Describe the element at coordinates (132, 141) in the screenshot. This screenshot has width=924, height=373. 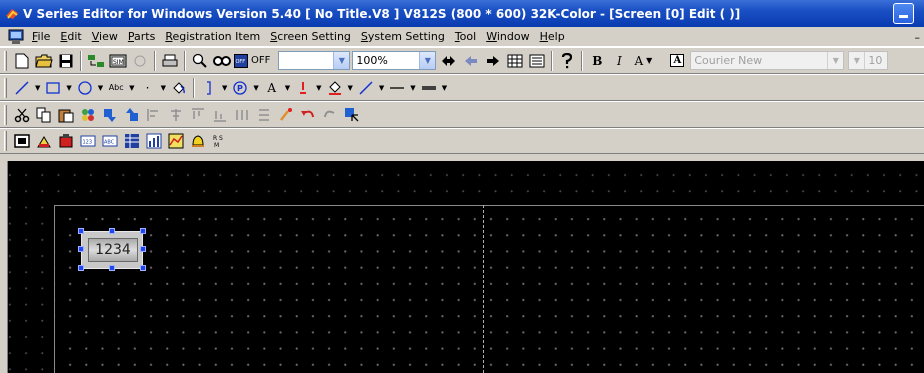
I see `table-part-icon` at that location.